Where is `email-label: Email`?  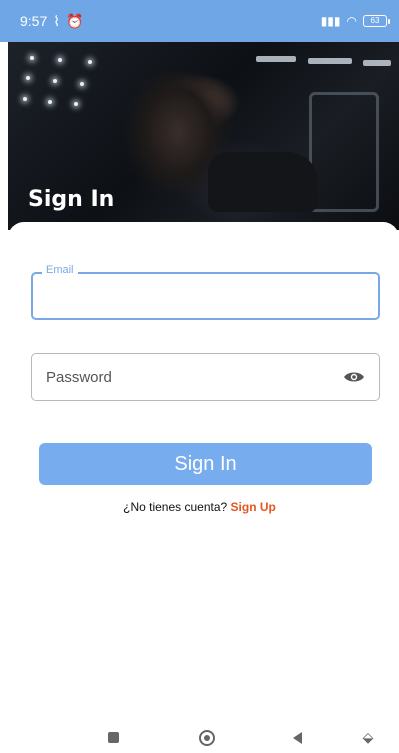 email-label: Email is located at coordinates (60, 270).